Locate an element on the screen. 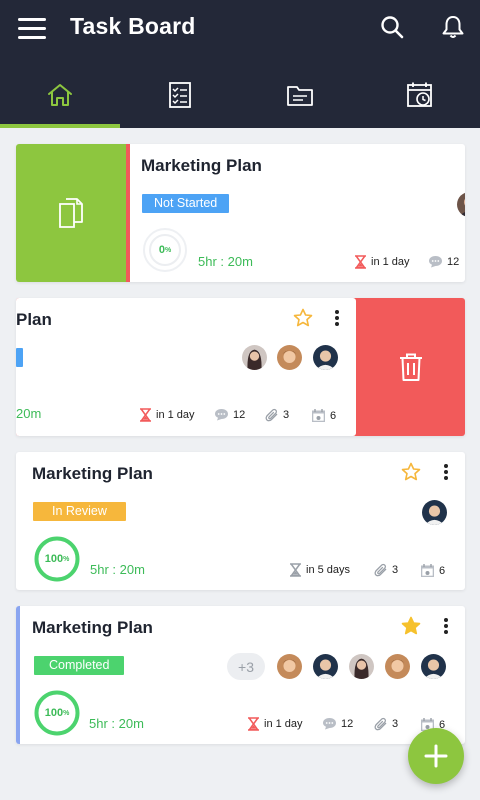 The width and height of the screenshot is (480, 800). due-text: in 5 days is located at coordinates (328, 570).